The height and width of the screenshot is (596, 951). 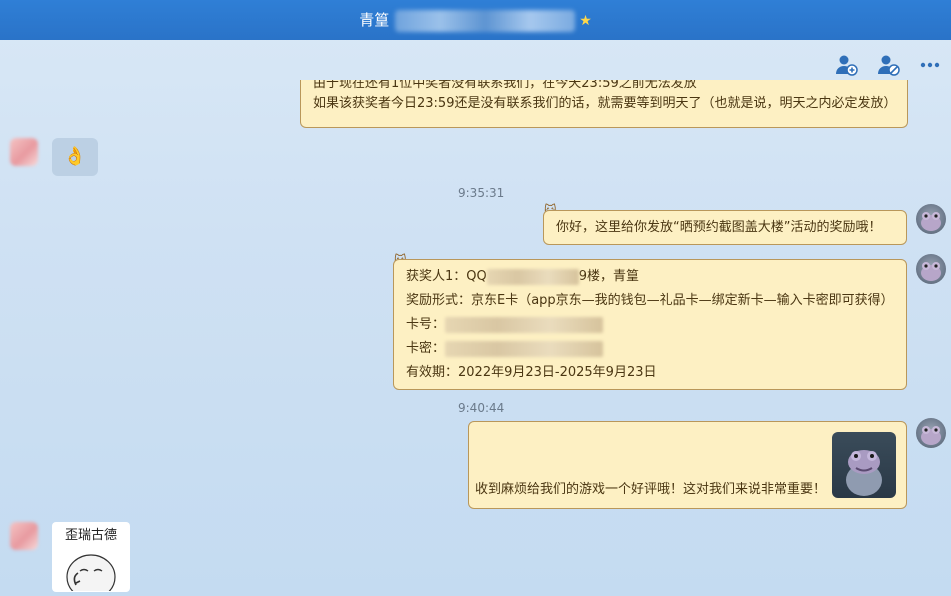 I want to click on award-winner-suffix: 9楼，青篁, so click(x=609, y=276).